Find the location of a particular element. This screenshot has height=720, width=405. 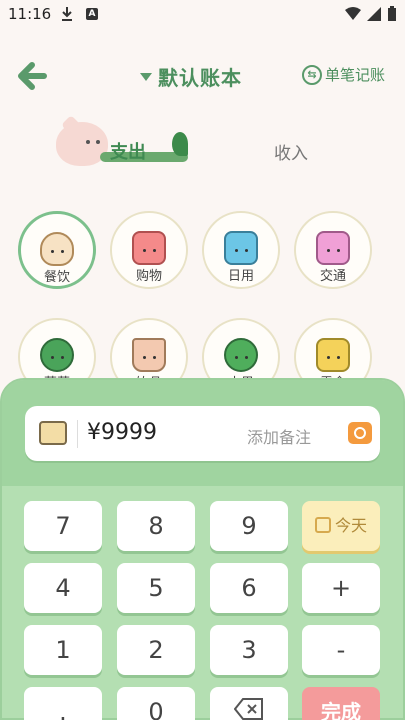

key-3: 3 is located at coordinates (249, 650).